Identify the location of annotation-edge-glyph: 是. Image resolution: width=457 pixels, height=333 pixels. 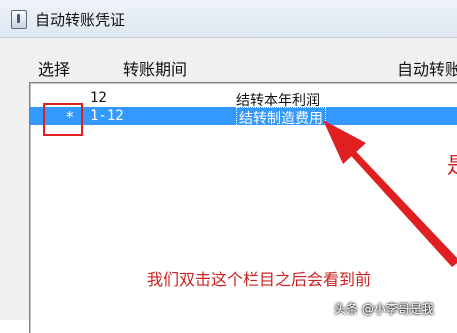
(452, 164).